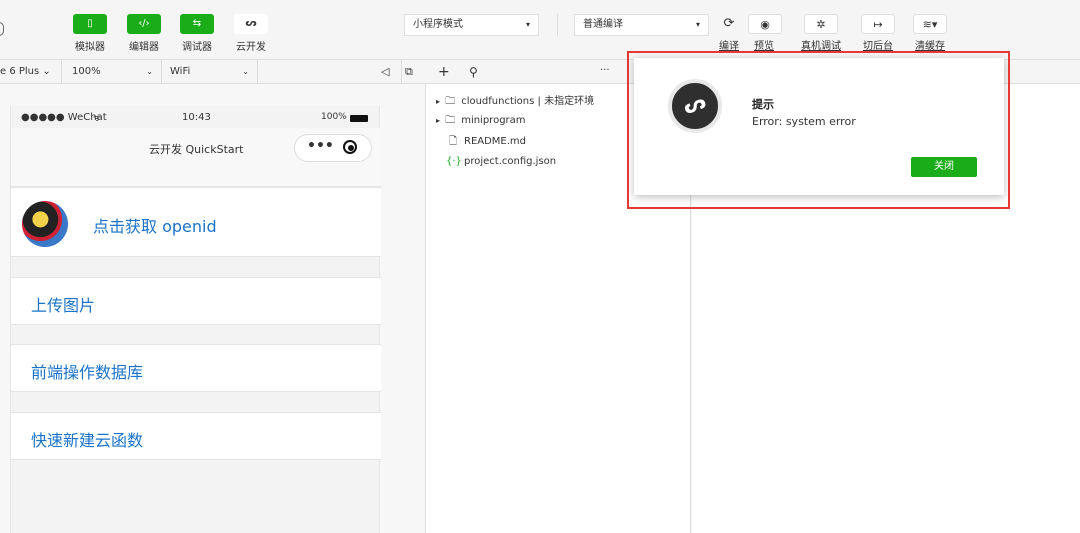 The height and width of the screenshot is (533, 1080). What do you see at coordinates (729, 23) in the screenshot?
I see `refresh-icon: ⟳` at bounding box center [729, 23].